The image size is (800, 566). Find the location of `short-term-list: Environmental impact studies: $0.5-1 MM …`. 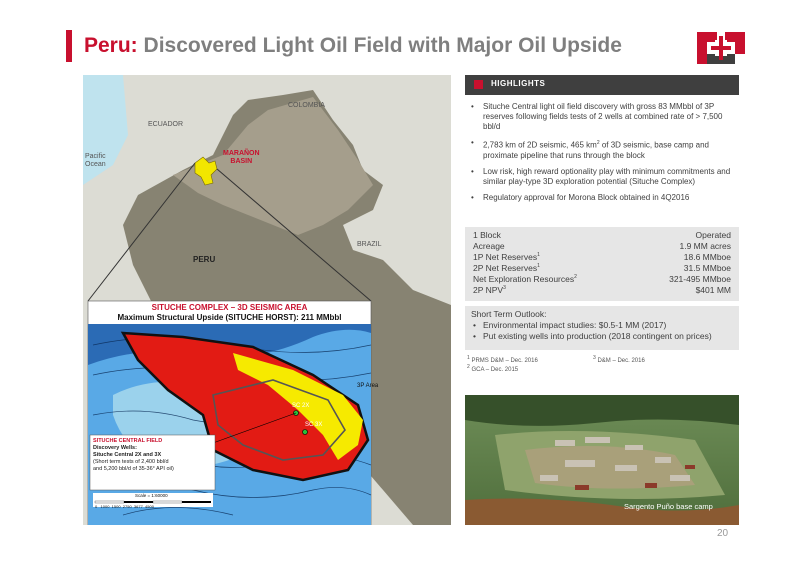

short-term-list: Environmental impact studies: $0.5-1 MM … is located at coordinates (605, 330).